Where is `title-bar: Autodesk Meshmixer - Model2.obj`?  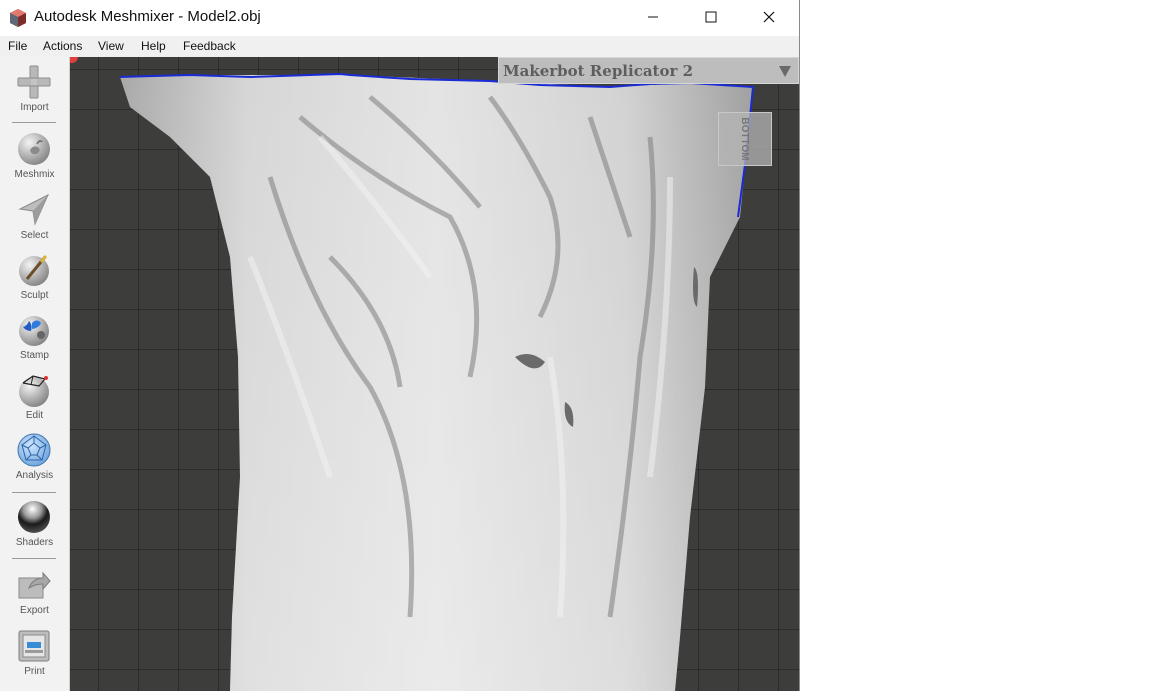 title-bar: Autodesk Meshmixer - Model2.obj is located at coordinates (399, 18).